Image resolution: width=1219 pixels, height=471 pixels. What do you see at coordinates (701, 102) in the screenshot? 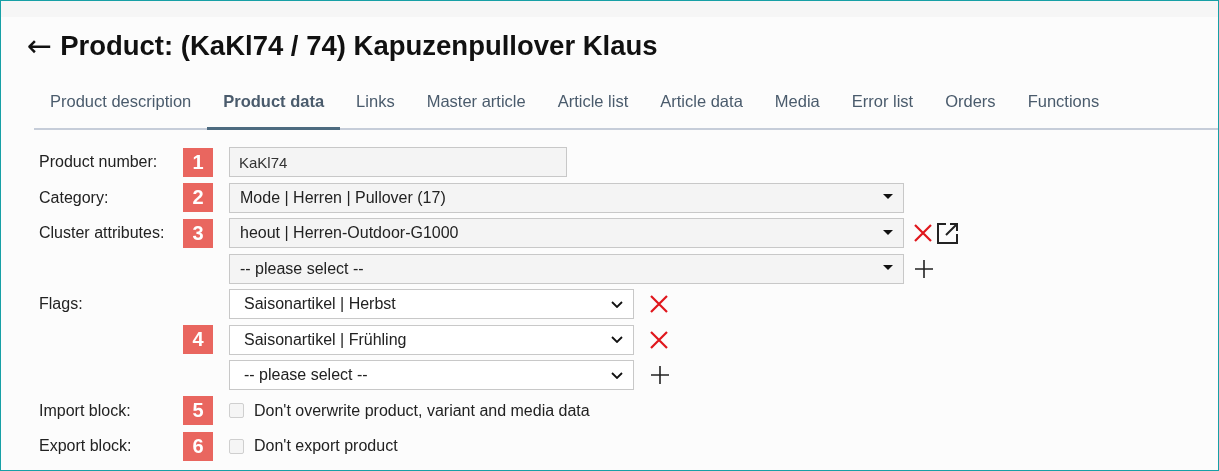
I see `tab: Article data` at bounding box center [701, 102].